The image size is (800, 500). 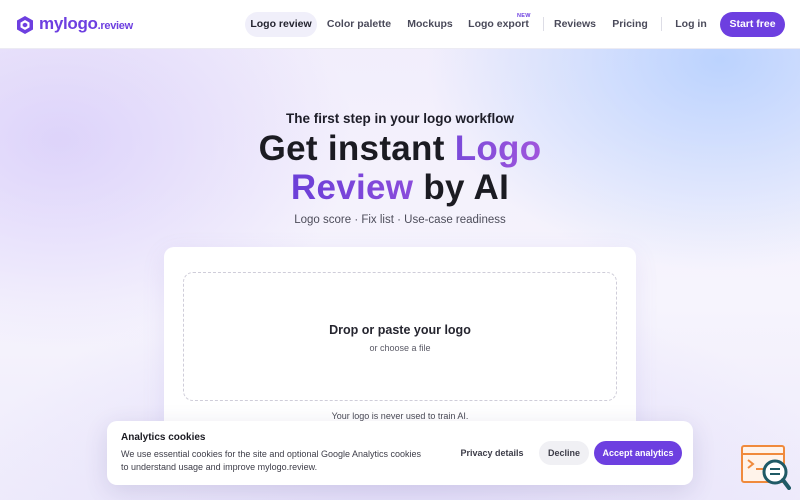 What do you see at coordinates (86, 23) in the screenshot?
I see `brand-name: mylogo.review` at bounding box center [86, 23].